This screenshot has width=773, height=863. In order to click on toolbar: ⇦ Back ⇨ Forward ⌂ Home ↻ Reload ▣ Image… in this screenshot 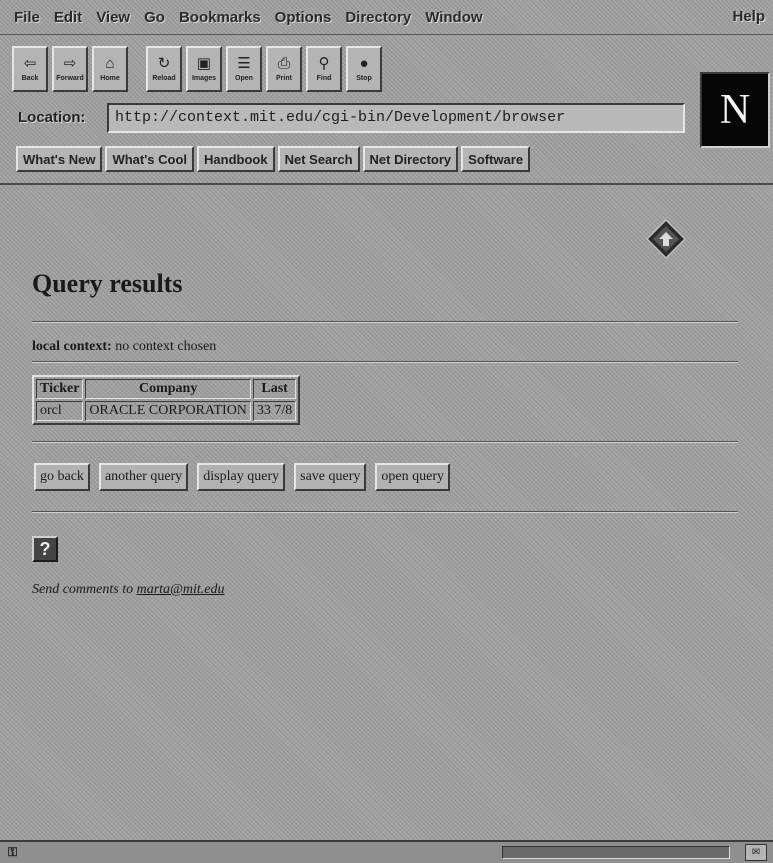, I will do `click(199, 72)`.